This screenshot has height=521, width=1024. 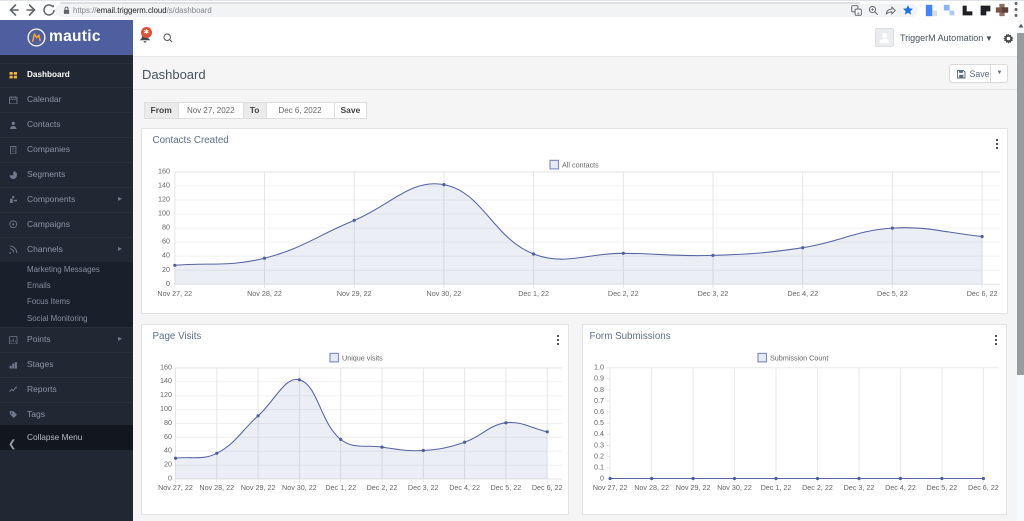 What do you see at coordinates (599, 422) in the screenshot?
I see `svg-text: 0.5` at bounding box center [599, 422].